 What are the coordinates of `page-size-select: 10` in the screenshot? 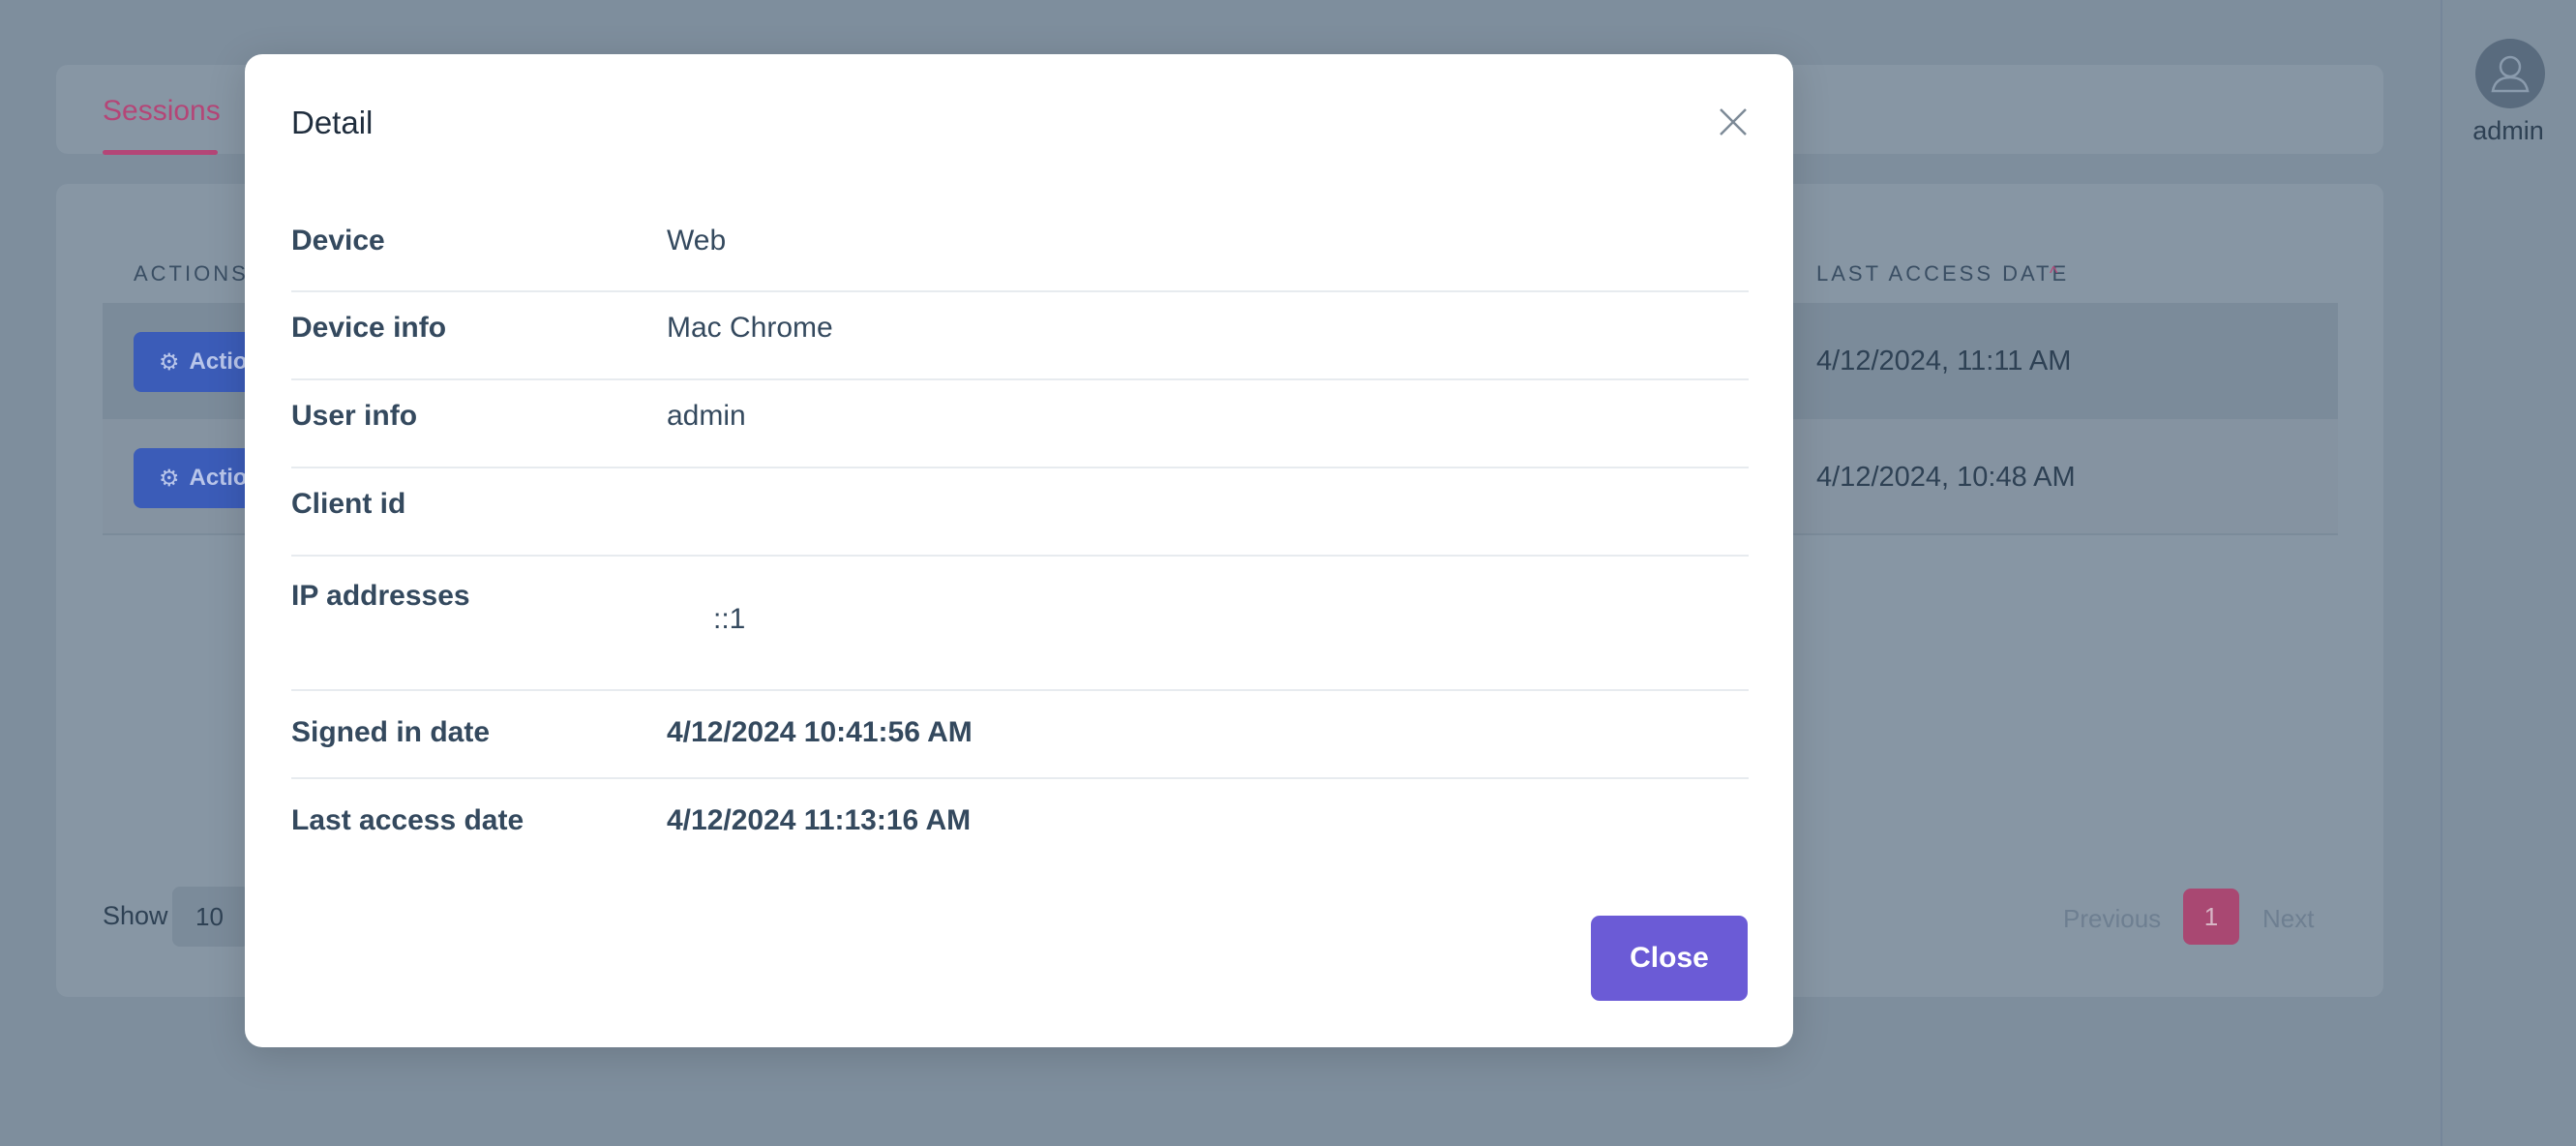 It's located at (211, 917).